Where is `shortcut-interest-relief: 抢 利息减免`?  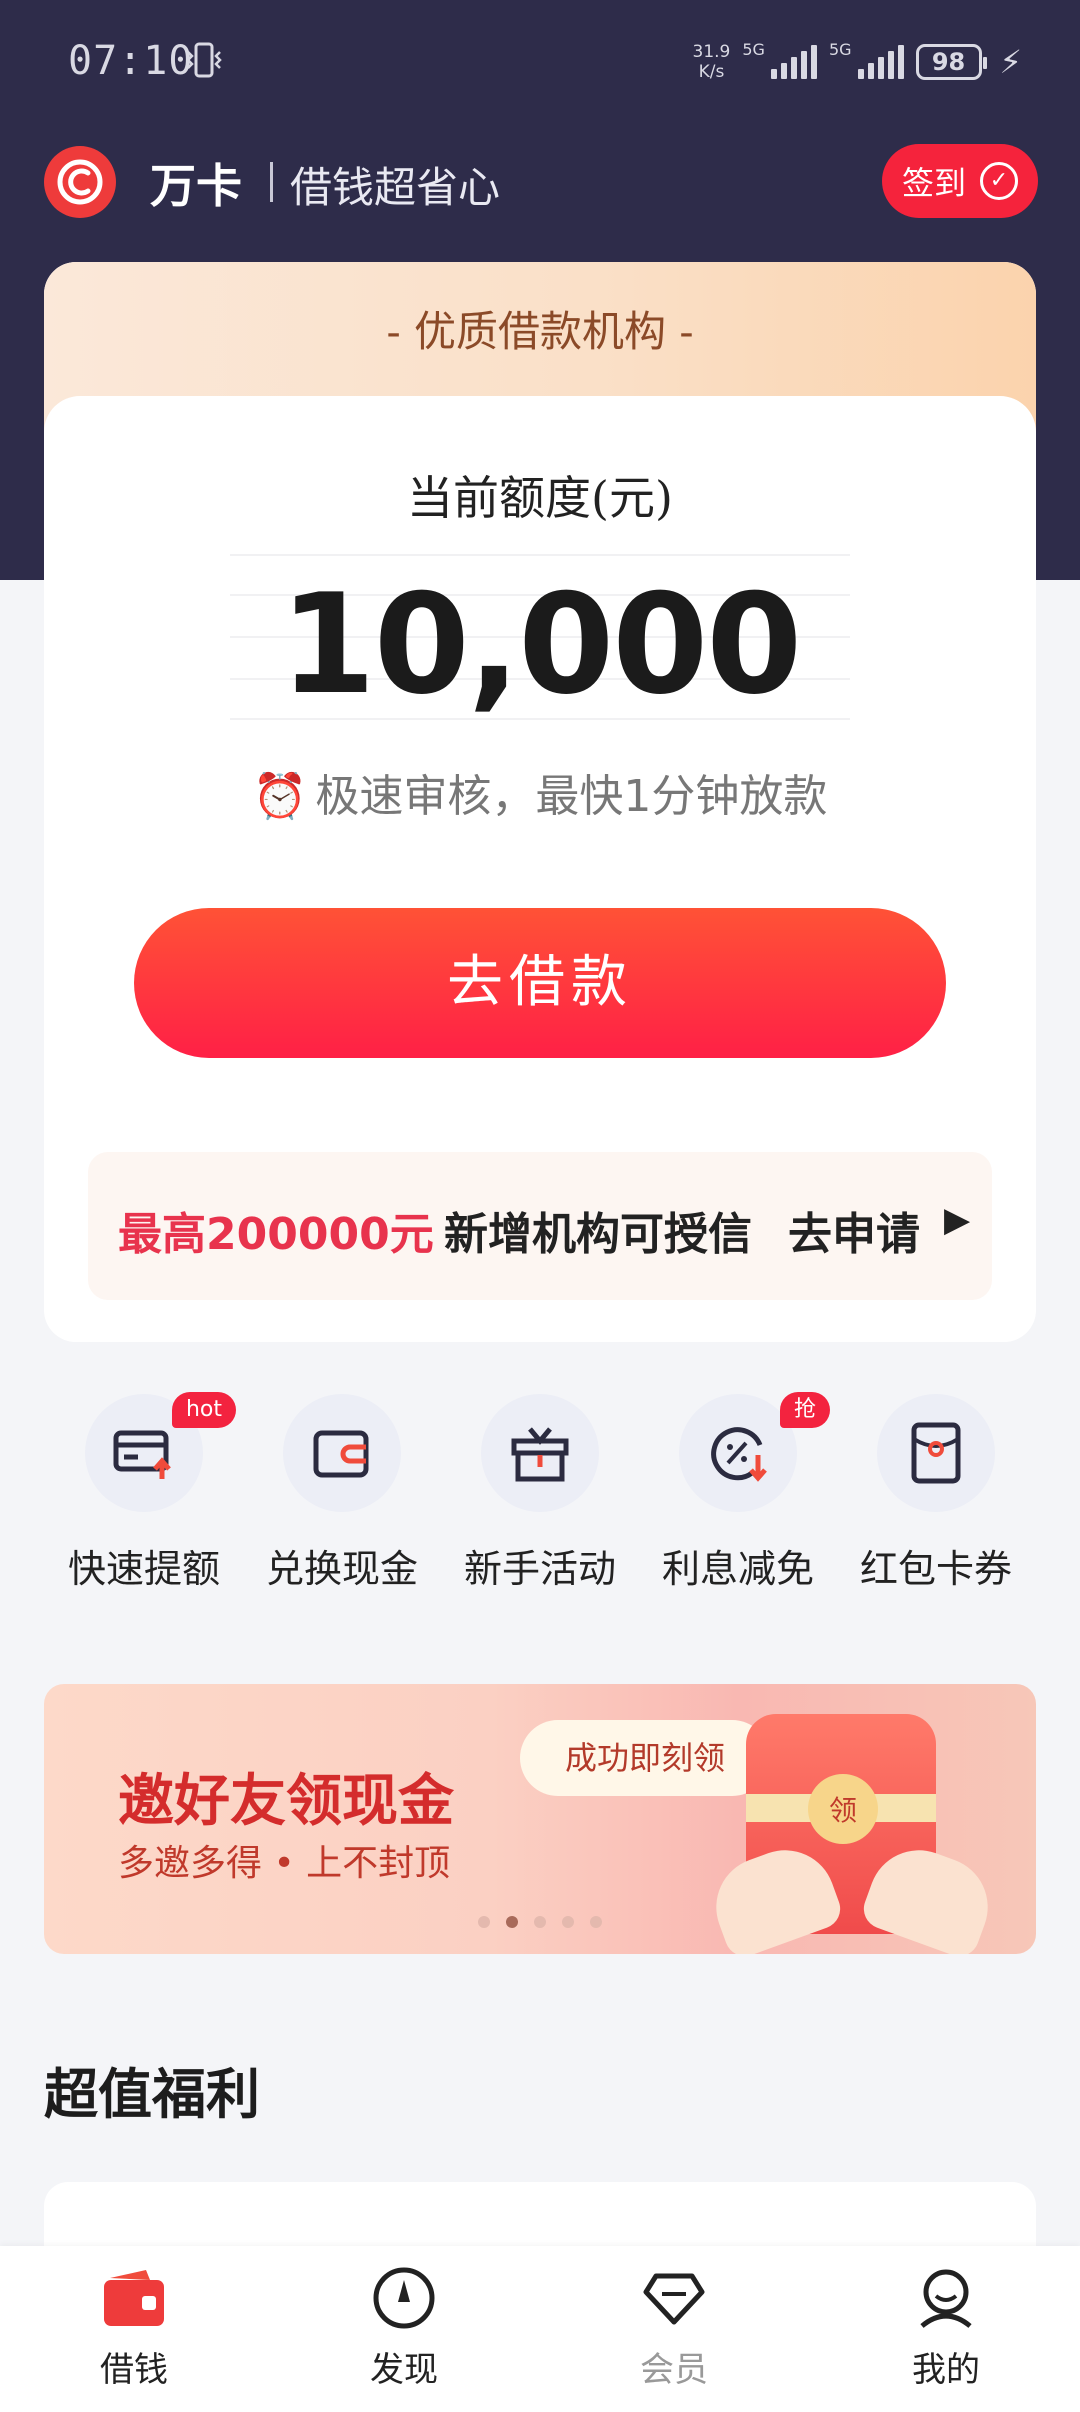 shortcut-interest-relief: 抢 利息减免 is located at coordinates (740, 1498).